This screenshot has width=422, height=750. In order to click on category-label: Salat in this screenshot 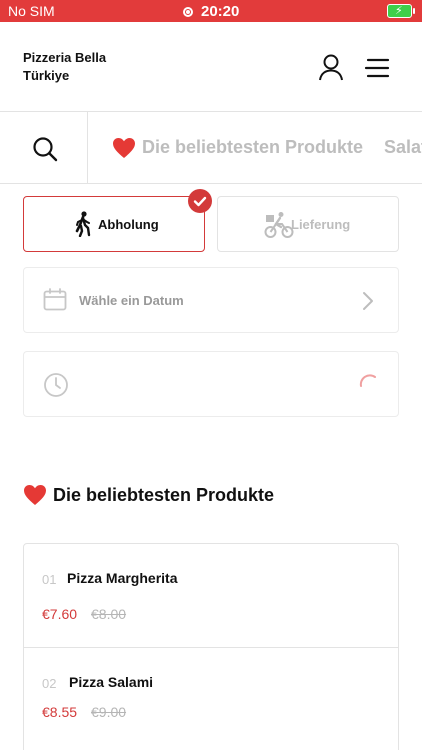, I will do `click(403, 147)`.